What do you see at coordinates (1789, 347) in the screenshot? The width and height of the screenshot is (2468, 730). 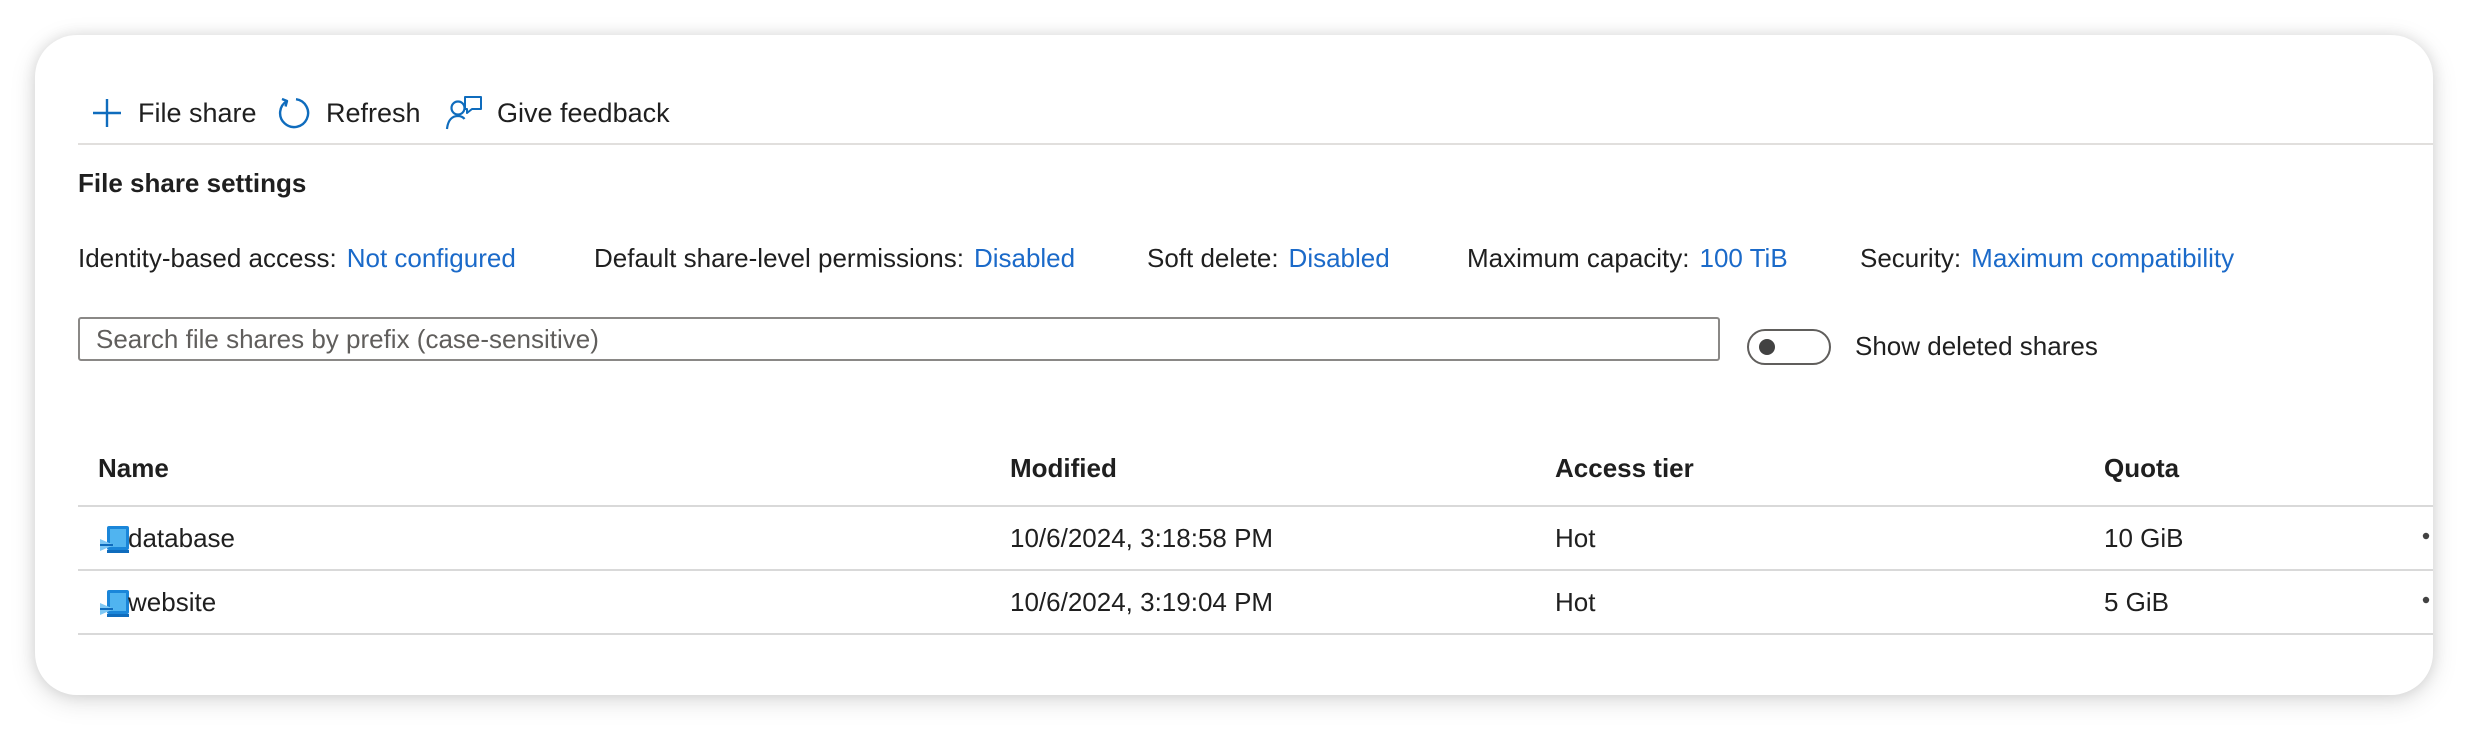 I see `show-deleted-toggle` at bounding box center [1789, 347].